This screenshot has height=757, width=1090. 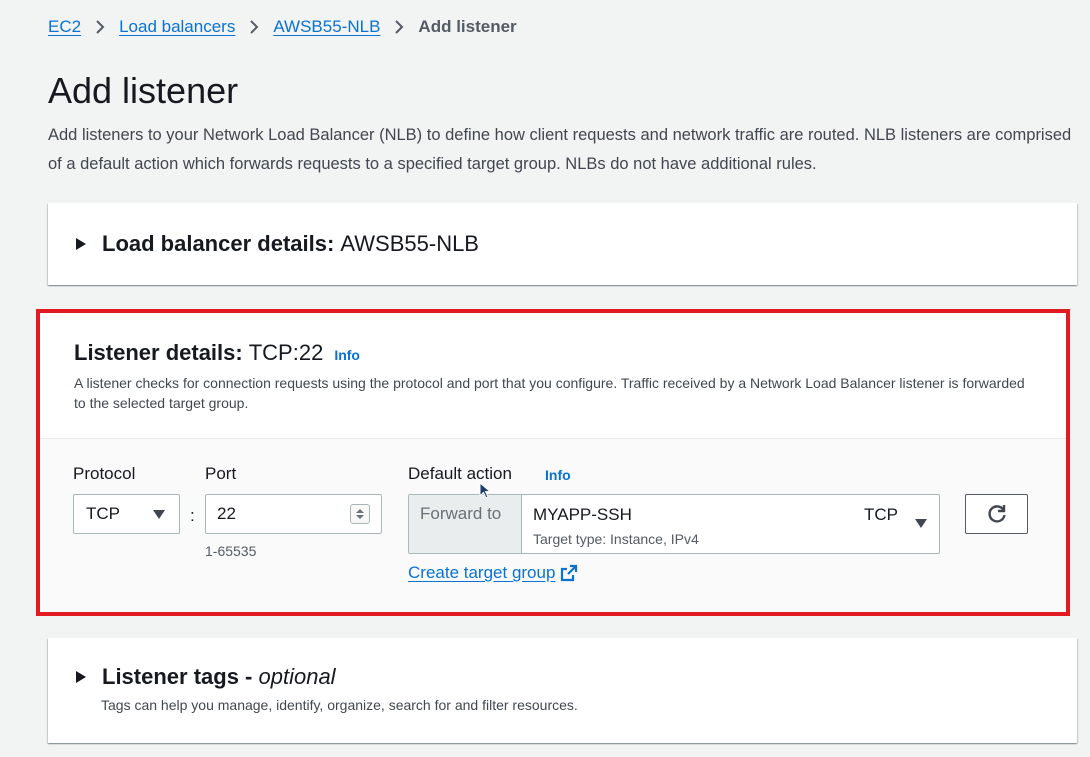 I want to click on default-action-label: Default action, so click(x=460, y=473).